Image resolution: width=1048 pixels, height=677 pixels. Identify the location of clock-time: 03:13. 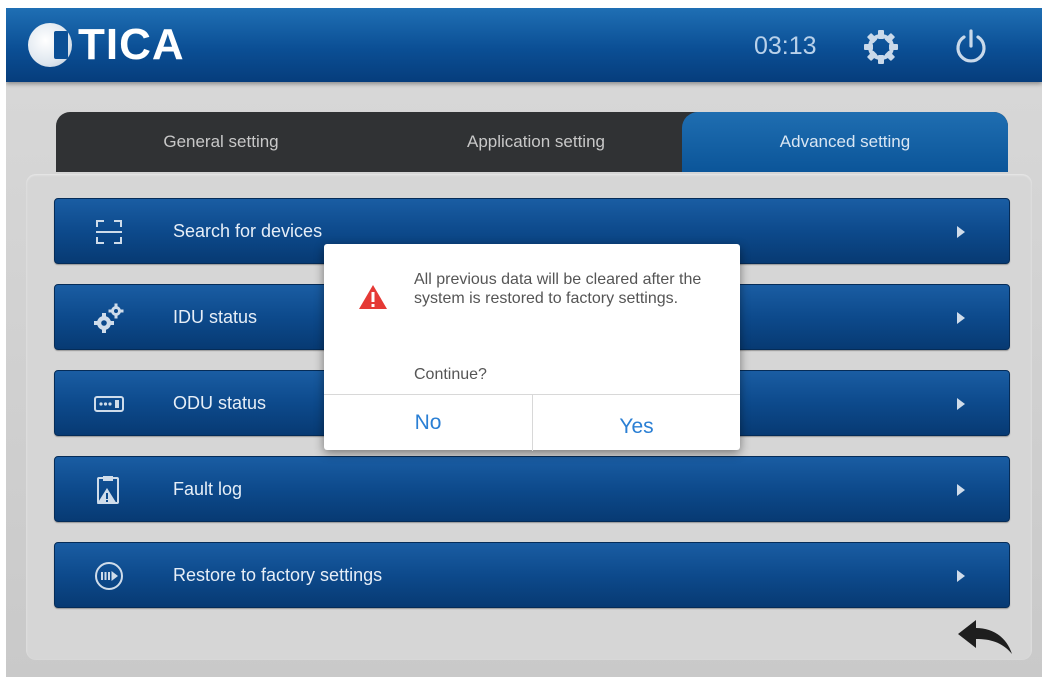
(785, 46).